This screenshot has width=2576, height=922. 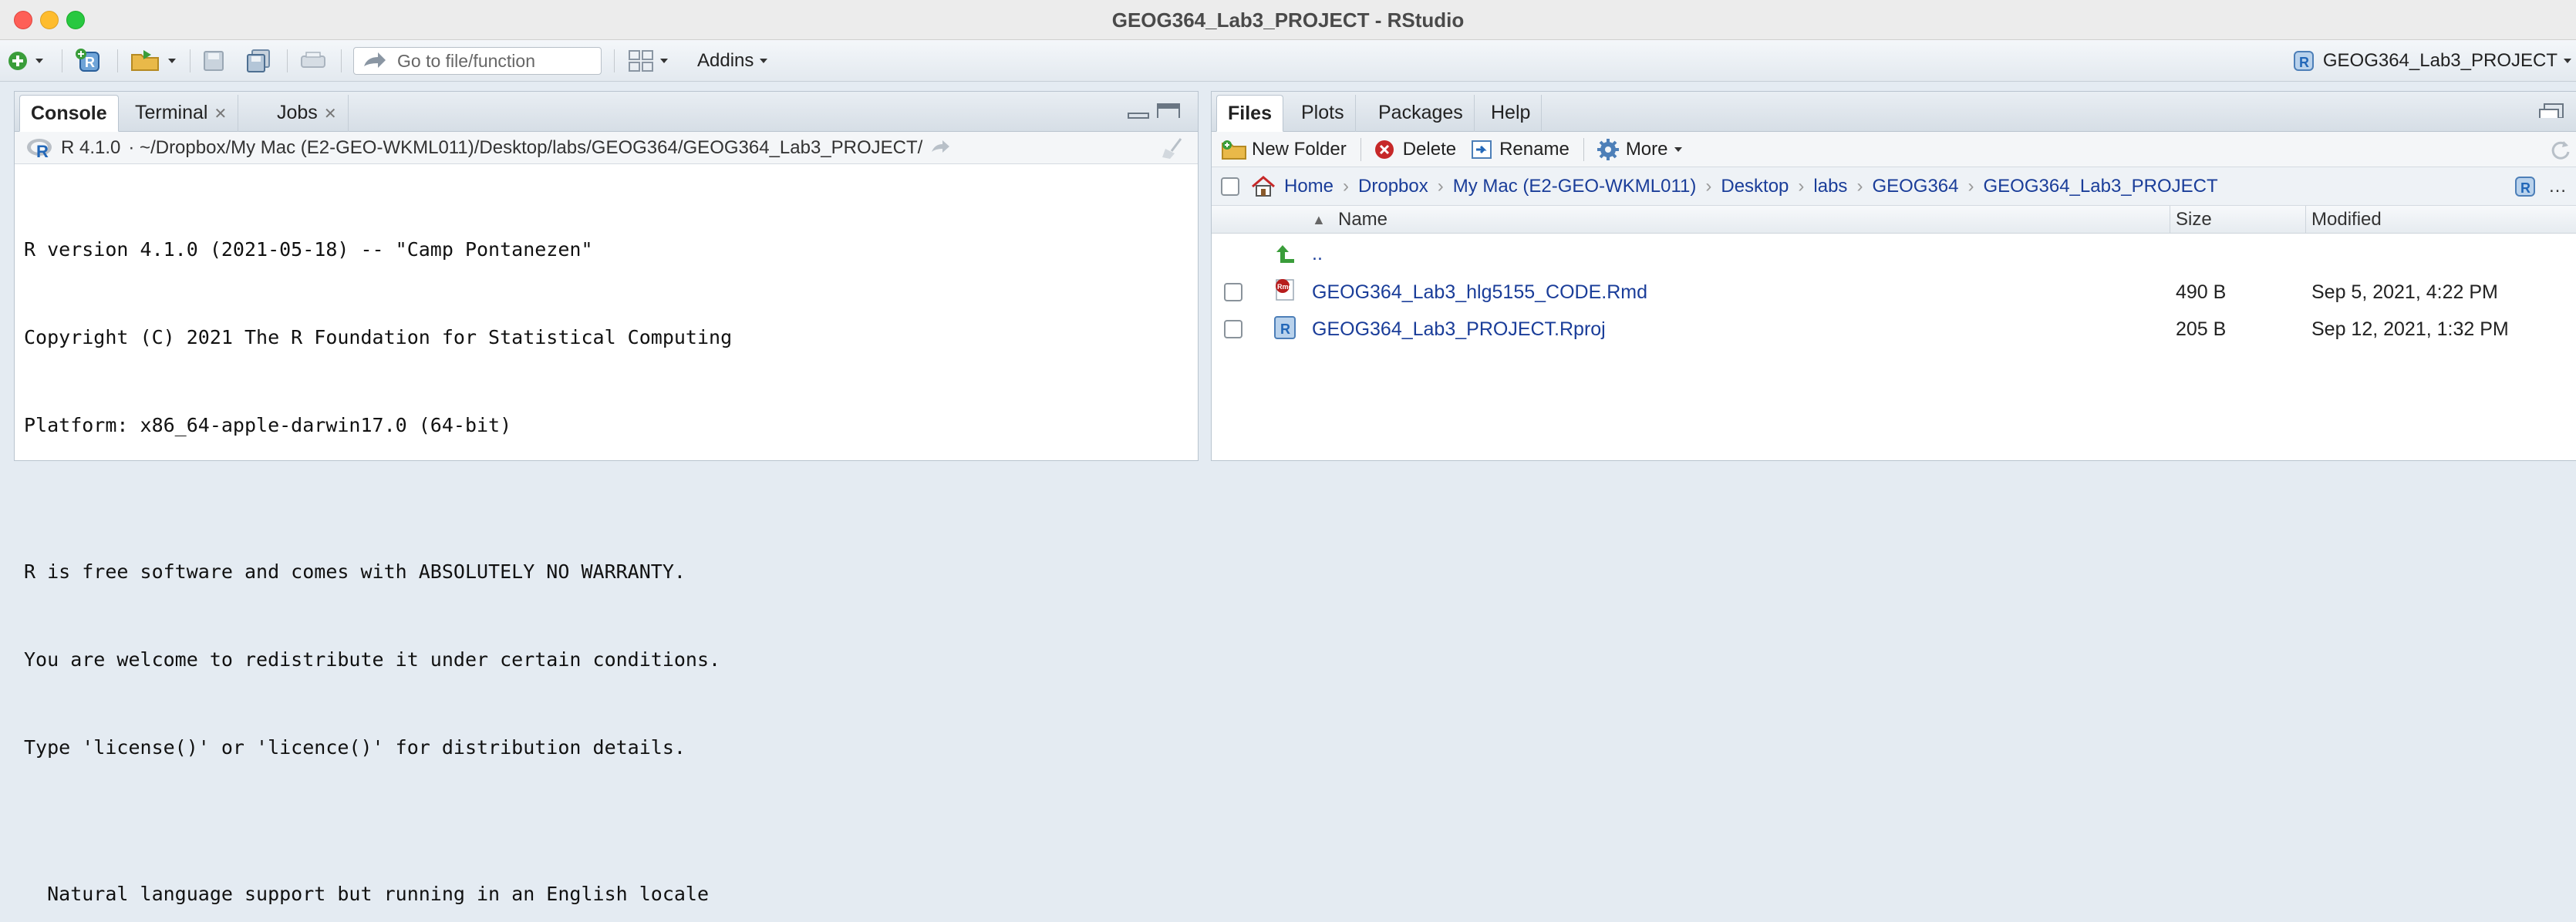 I want to click on save-all-icon, so click(x=258, y=61).